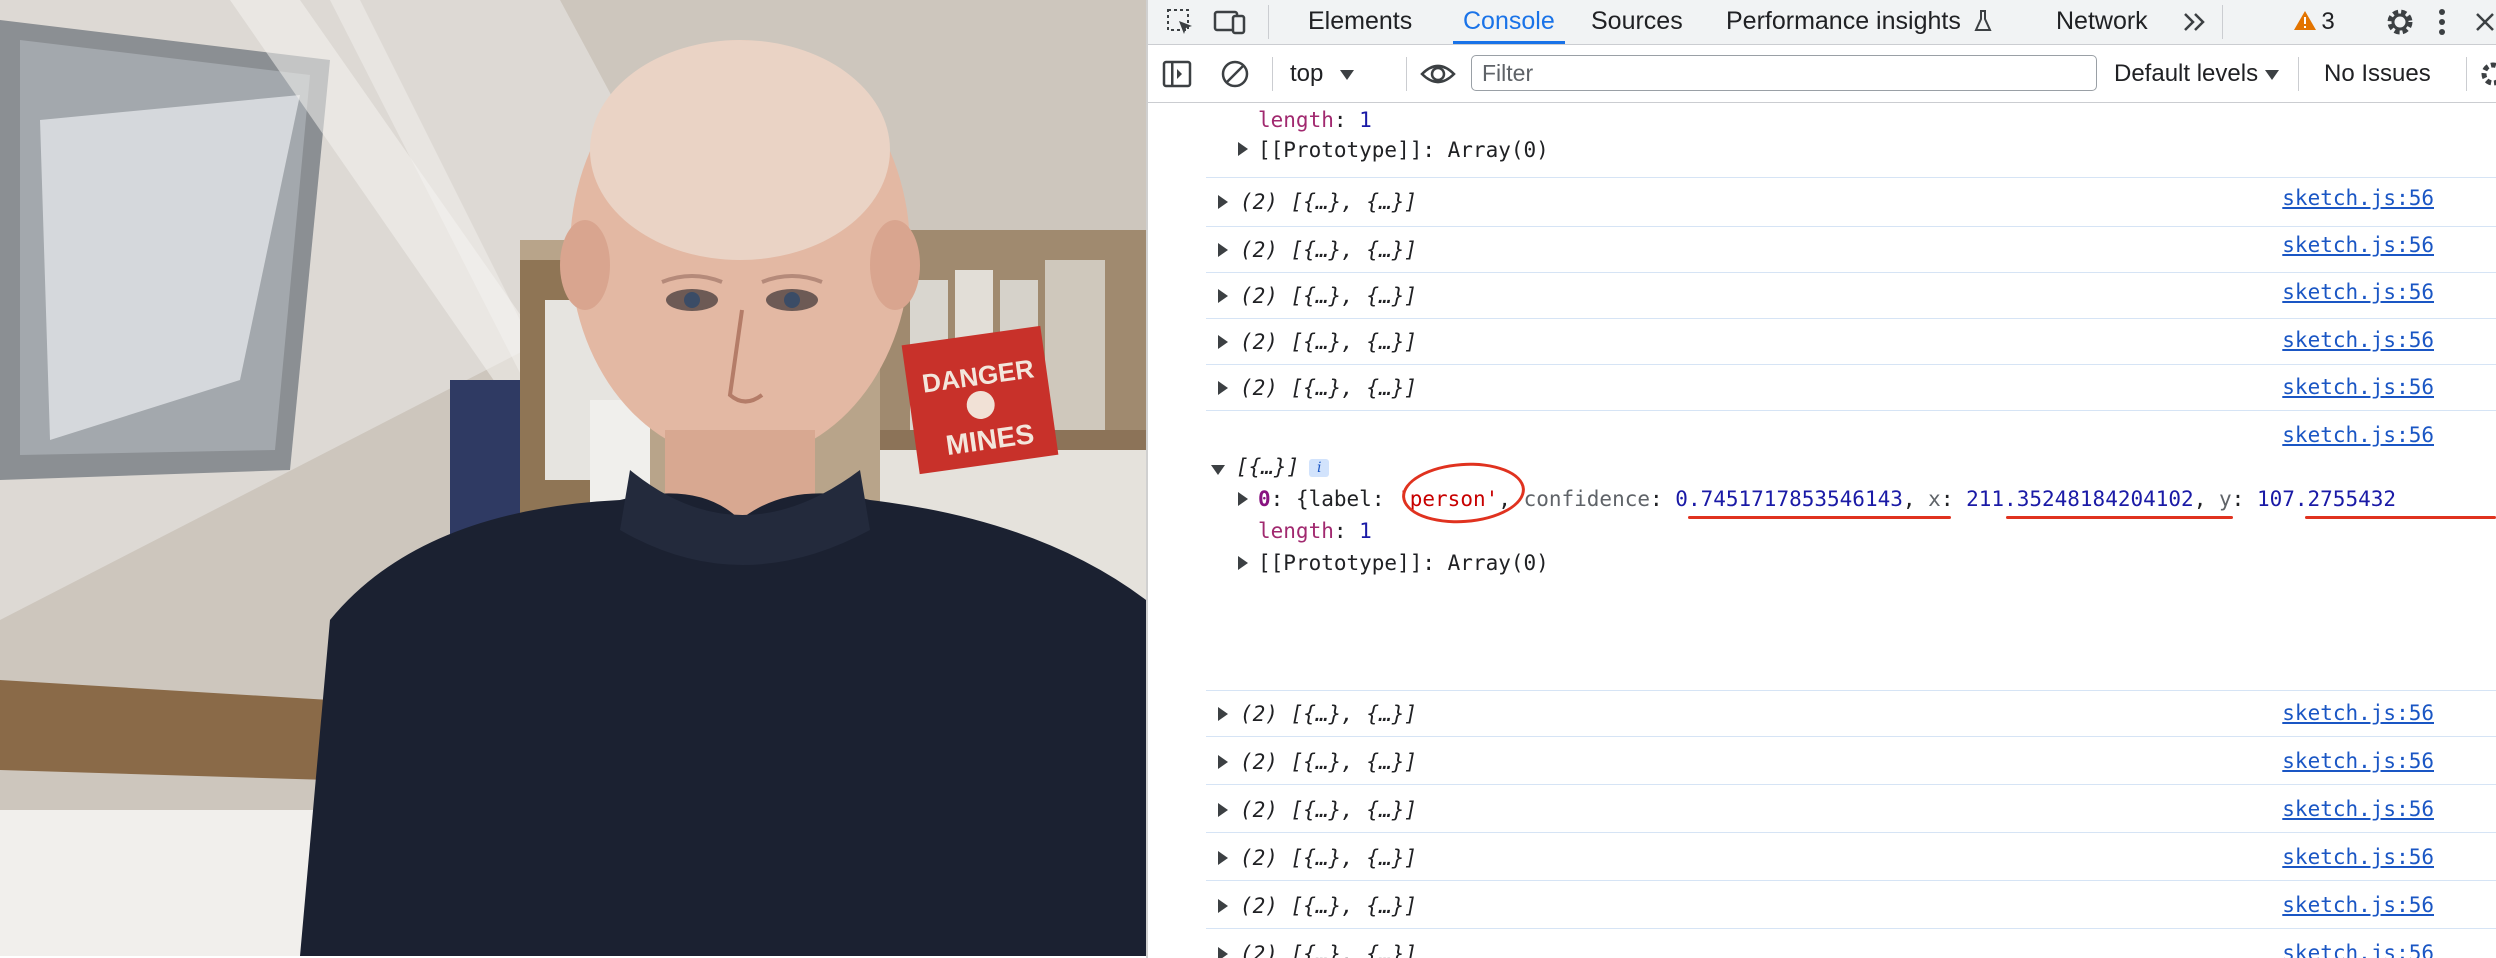 The width and height of the screenshot is (2496, 958). I want to click on collapse-arrow-icon, so click(1218, 470).